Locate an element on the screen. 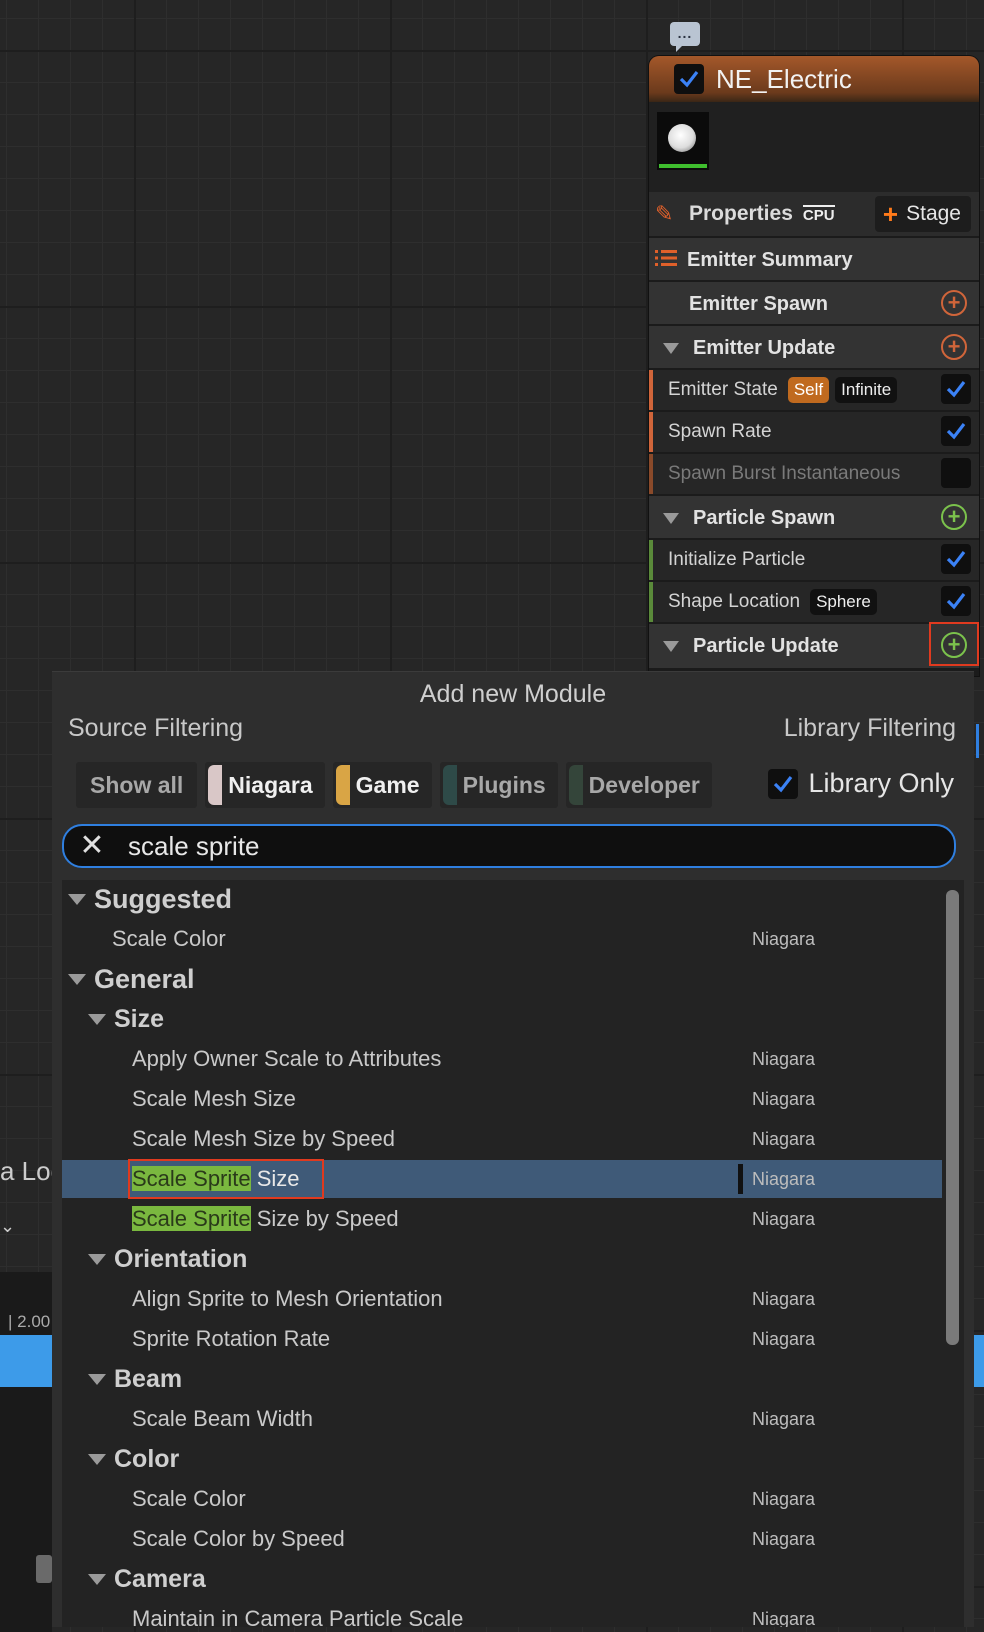 The height and width of the screenshot is (1632, 984). background-accent is located at coordinates (977, 741).